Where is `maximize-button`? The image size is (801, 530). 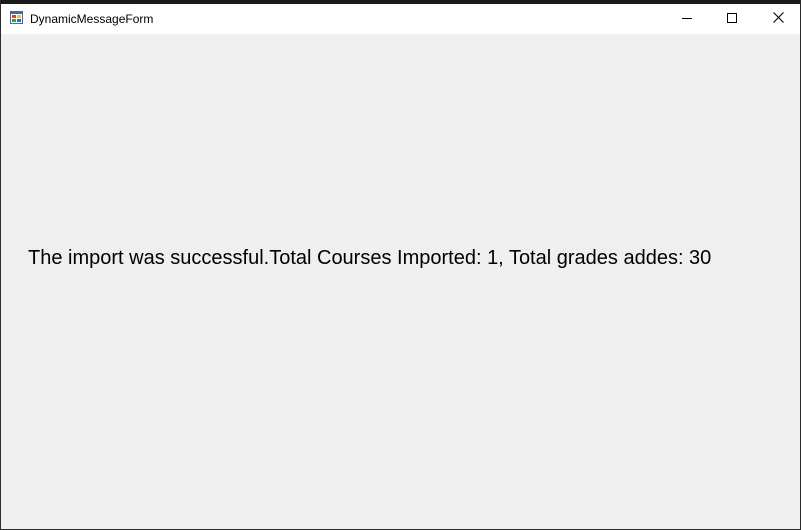 maximize-button is located at coordinates (732, 18).